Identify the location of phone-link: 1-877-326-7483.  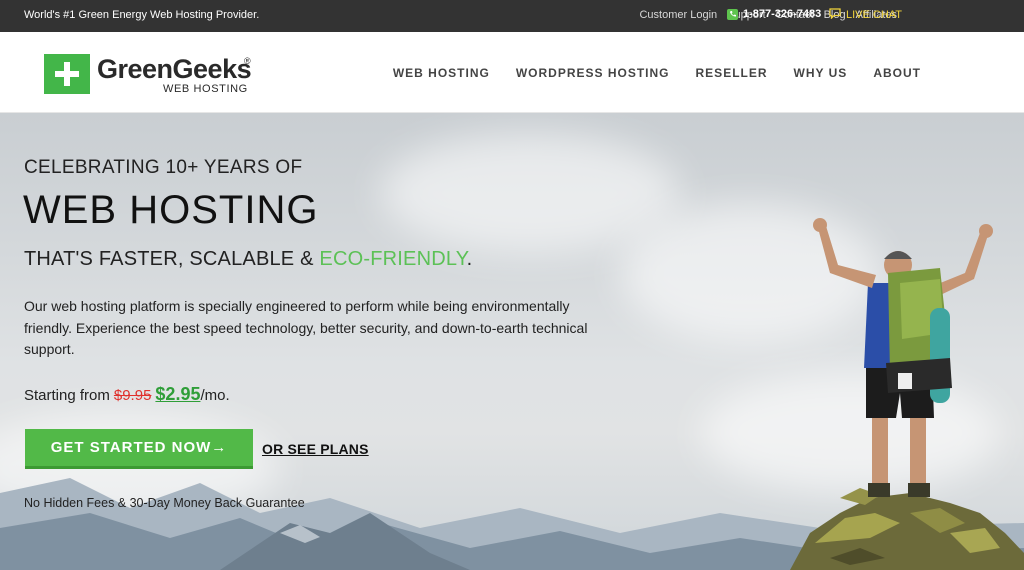
(774, 14).